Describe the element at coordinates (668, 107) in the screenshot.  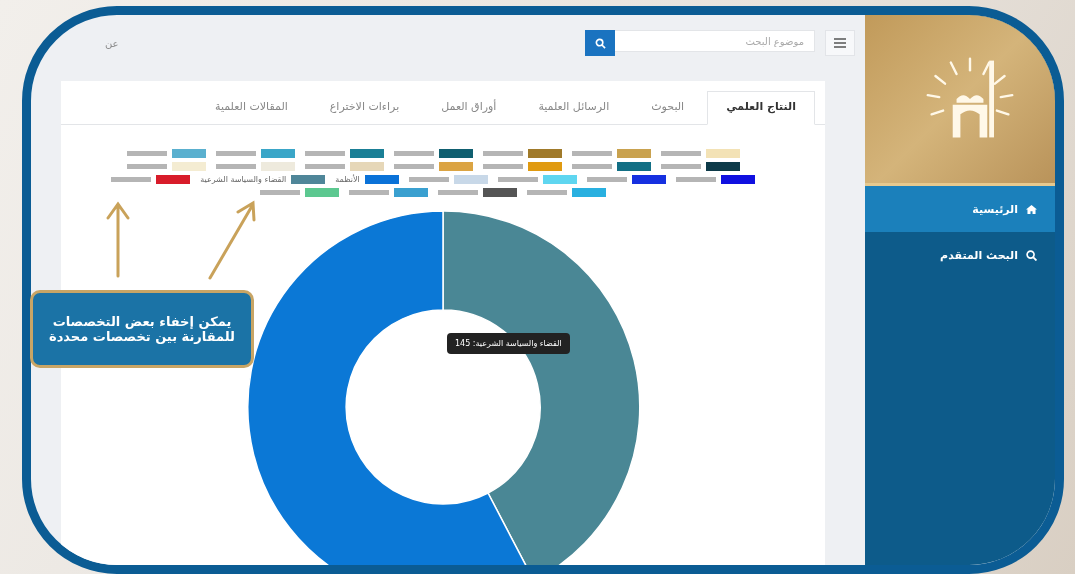
I see `tab: البحوث` at that location.